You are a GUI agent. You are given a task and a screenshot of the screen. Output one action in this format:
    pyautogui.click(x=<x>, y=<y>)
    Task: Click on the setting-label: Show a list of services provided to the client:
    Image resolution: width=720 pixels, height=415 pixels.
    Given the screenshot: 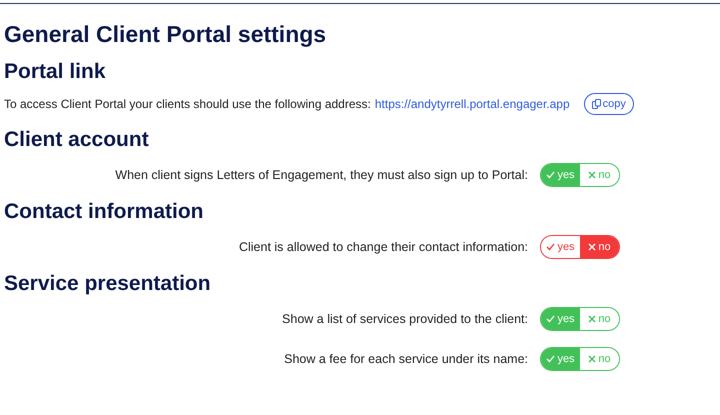 What is the action you would take?
    pyautogui.click(x=404, y=319)
    